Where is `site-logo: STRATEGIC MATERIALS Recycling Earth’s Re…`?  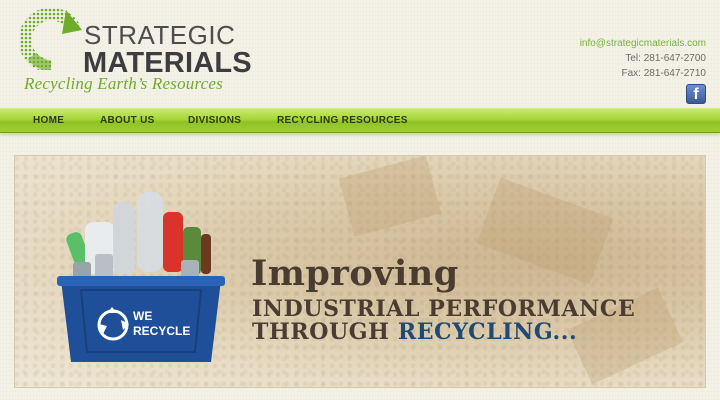 site-logo: STRATEGIC MATERIALS Recycling Earth’s Re… is located at coordinates (140, 53).